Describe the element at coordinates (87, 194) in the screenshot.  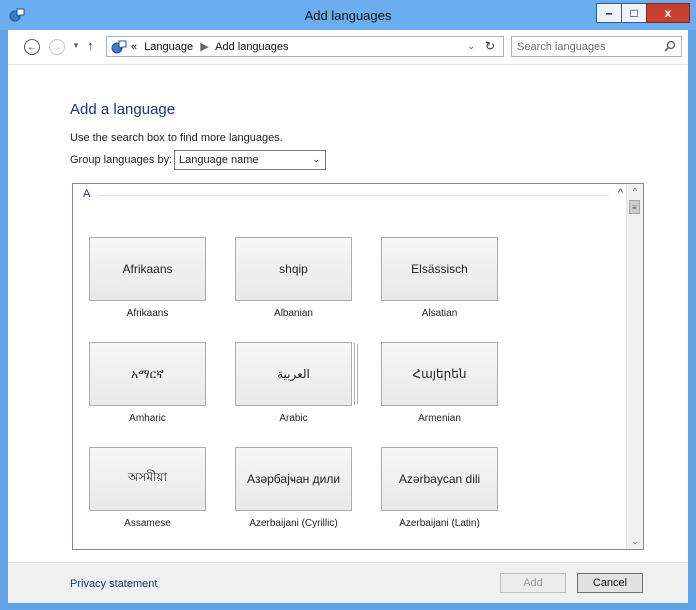
I see `group-letter: A` at that location.